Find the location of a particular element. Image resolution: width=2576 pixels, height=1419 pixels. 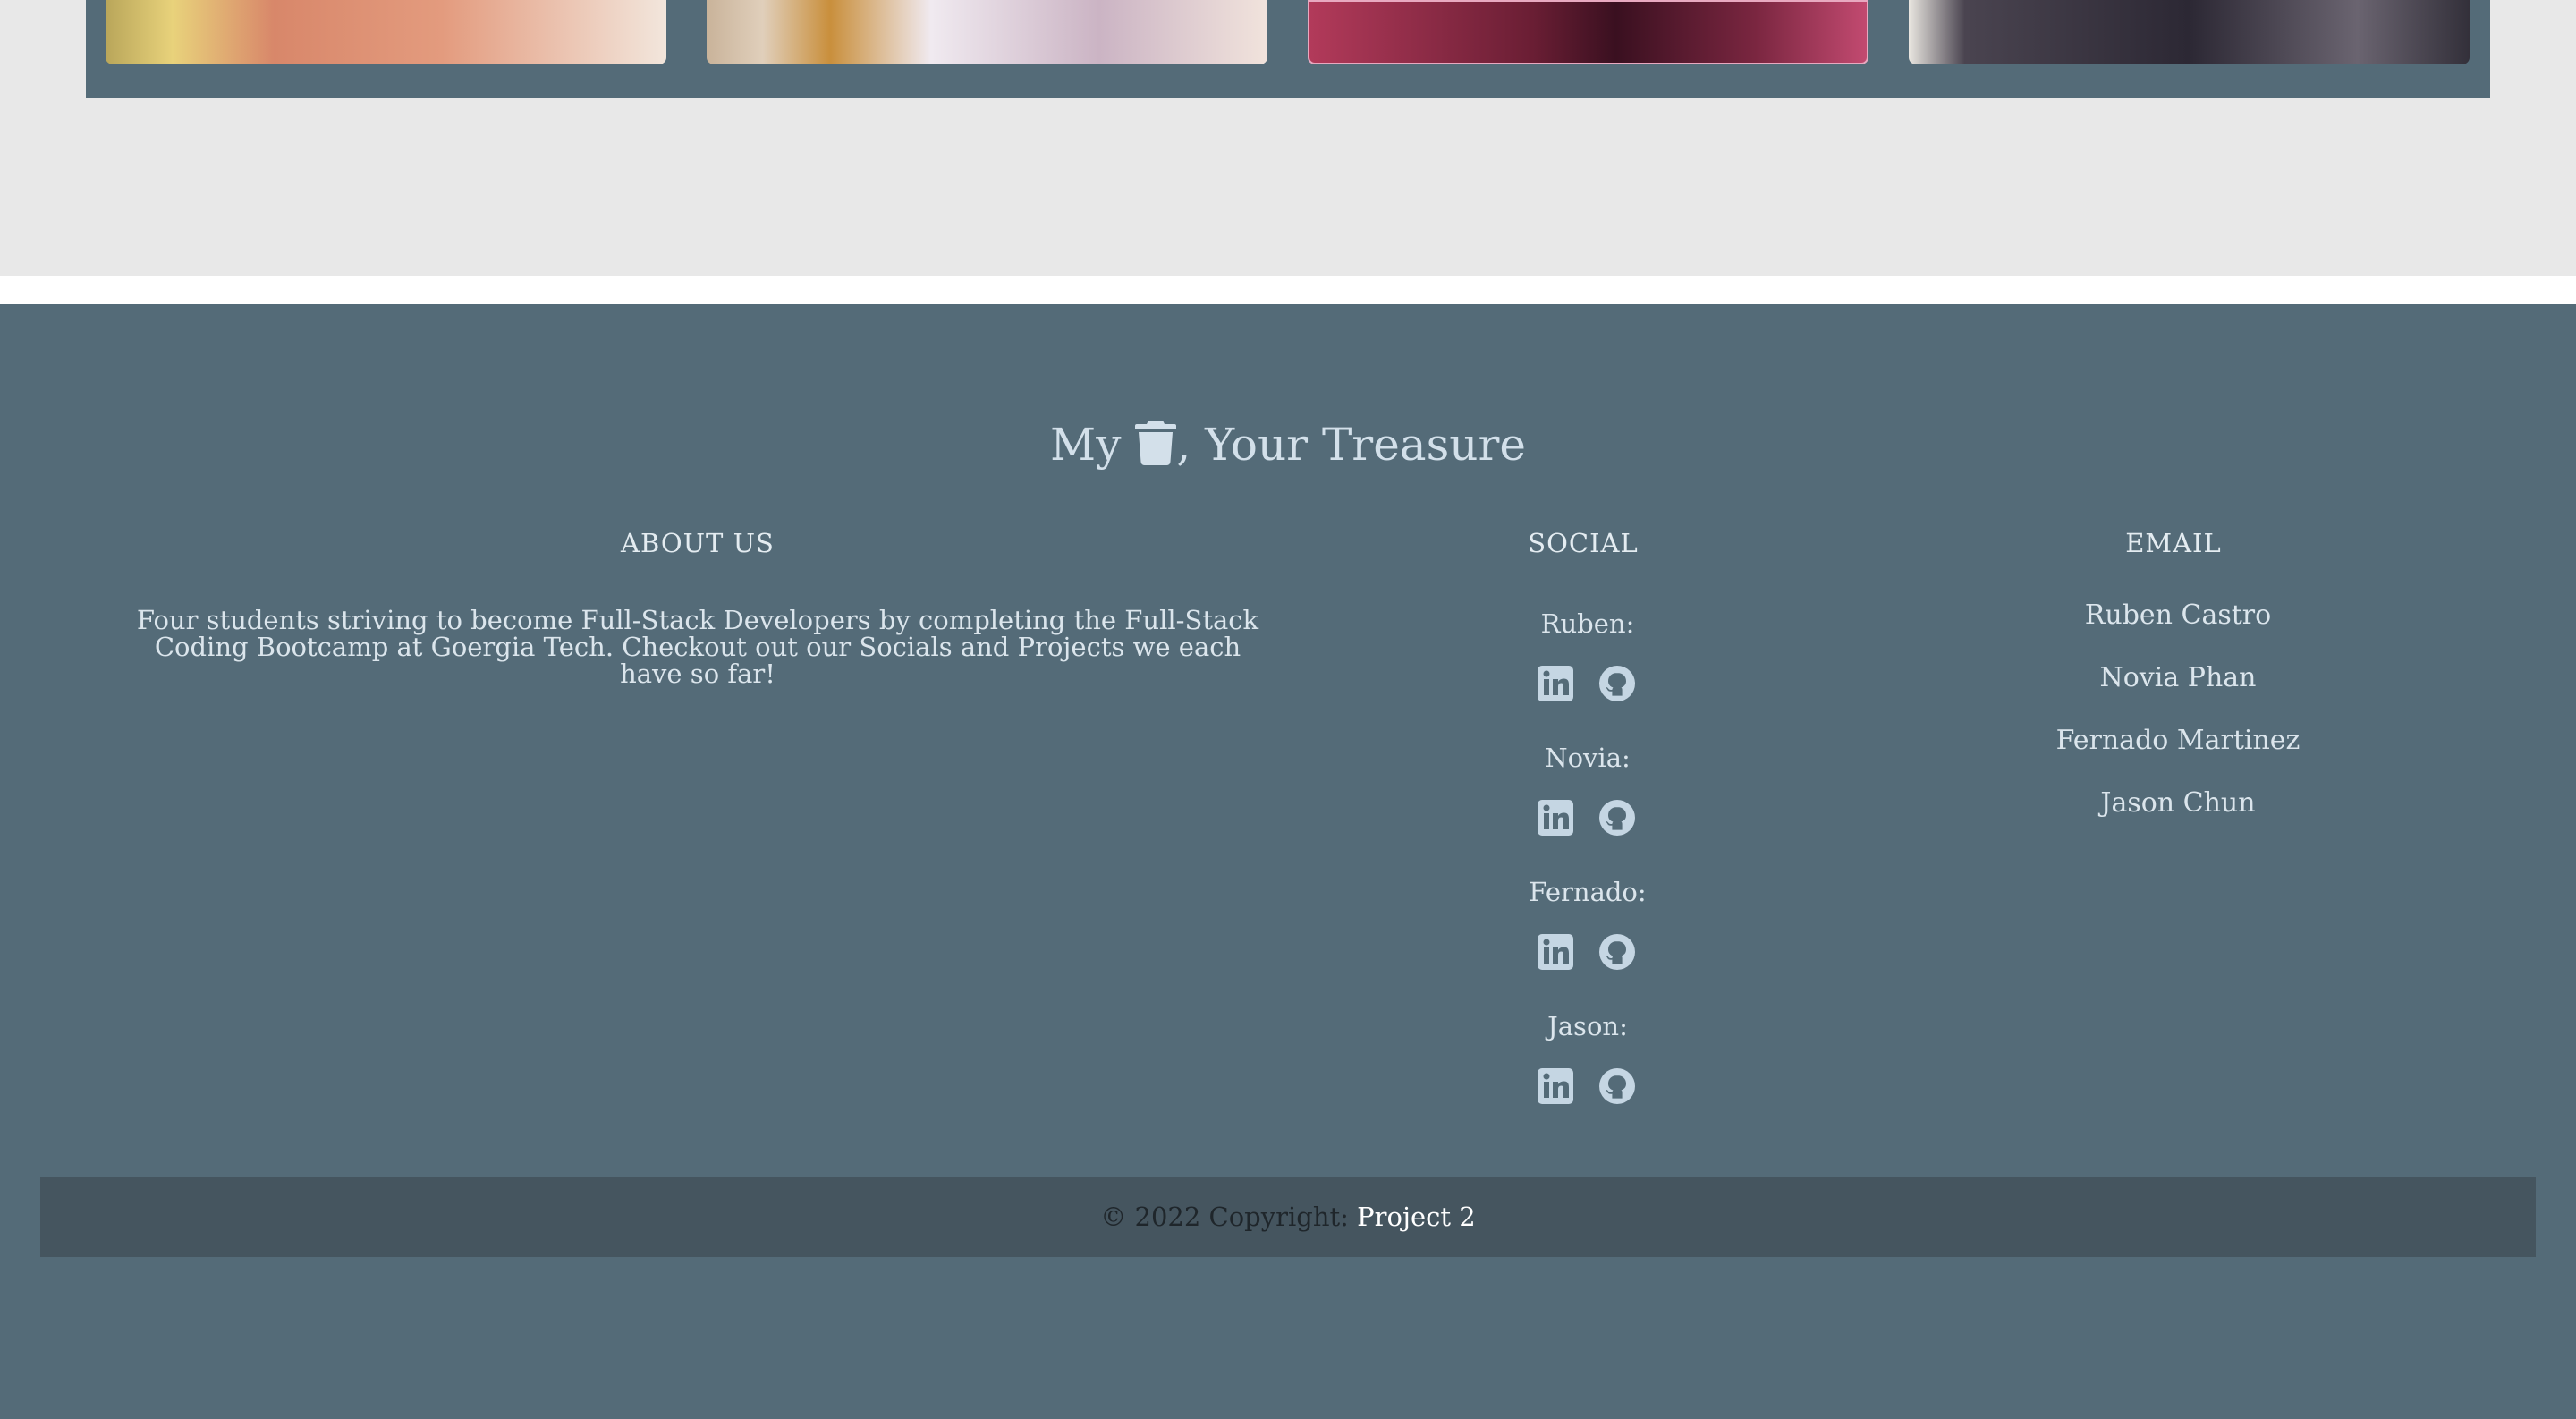

social-person-novia: Novia: is located at coordinates (1588, 810).